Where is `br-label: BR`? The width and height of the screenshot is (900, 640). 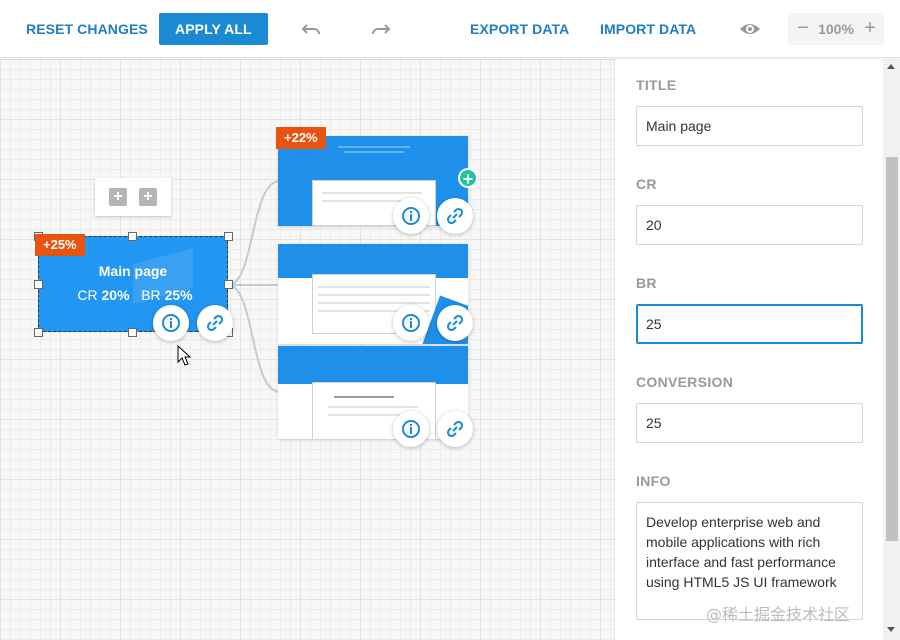
br-label: BR is located at coordinates (646, 283).